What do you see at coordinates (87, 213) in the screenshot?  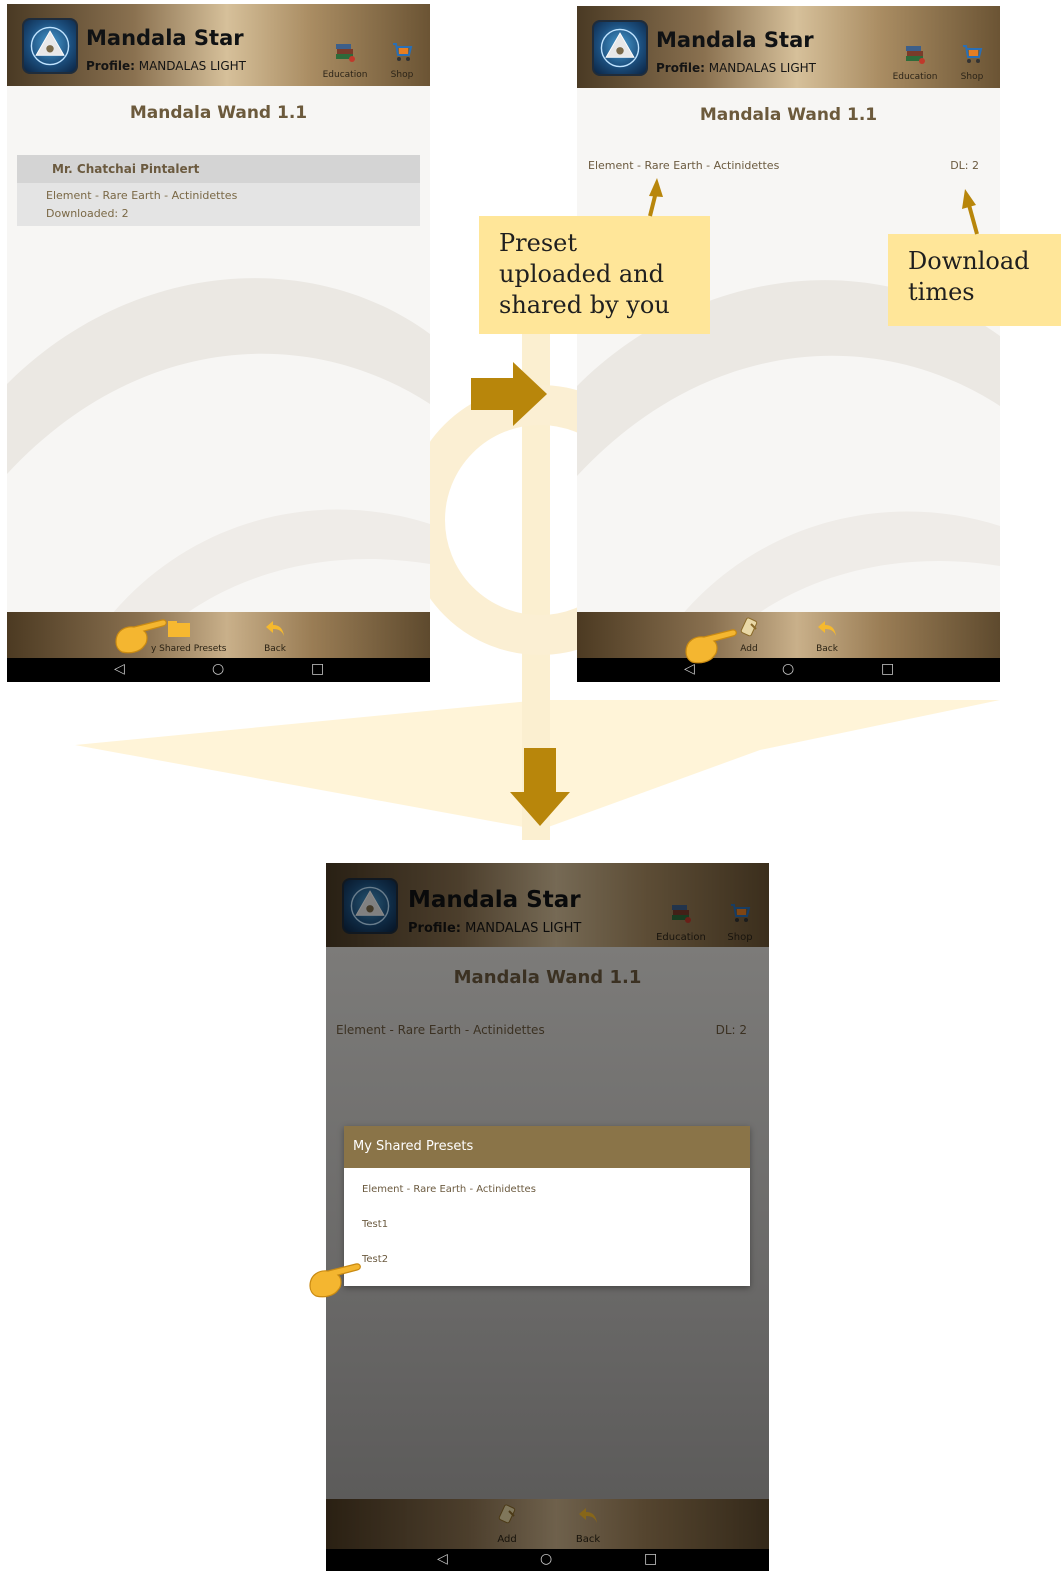 I see `downloaded-count: Downloaded: 2` at bounding box center [87, 213].